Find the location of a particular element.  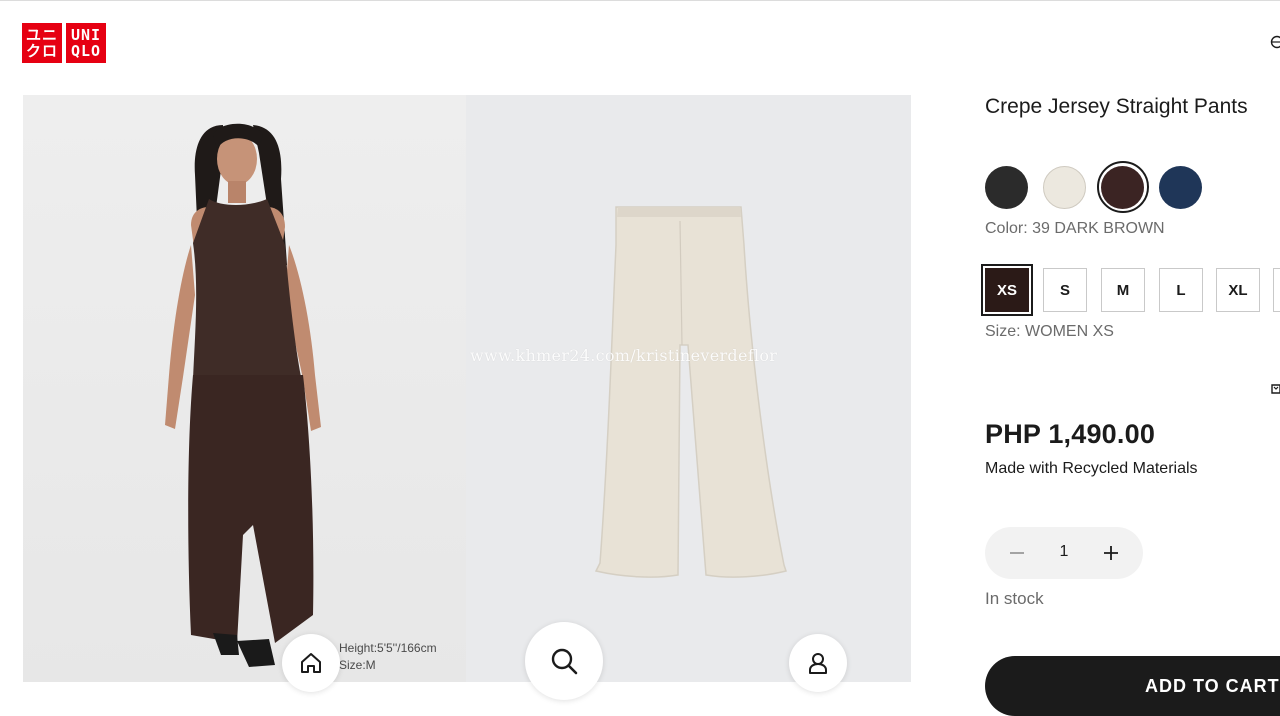

account-button is located at coordinates (818, 663).